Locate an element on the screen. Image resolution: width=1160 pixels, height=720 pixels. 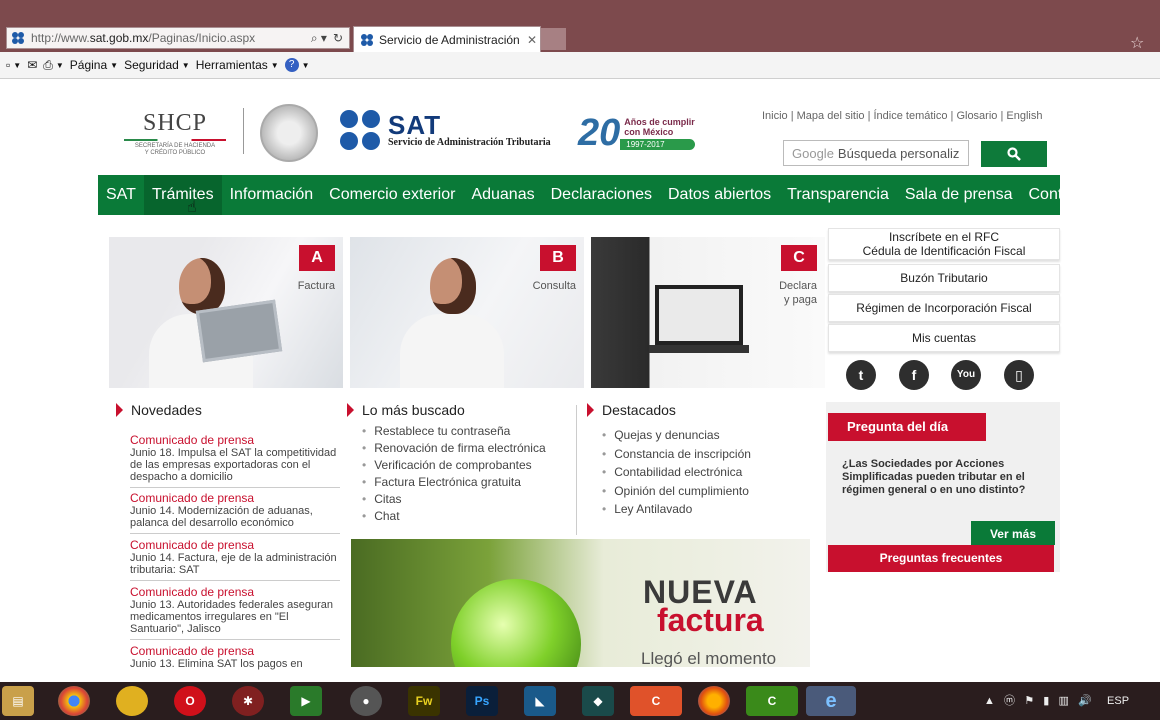
shcp-flag-bar is located at coordinates (175, 140).